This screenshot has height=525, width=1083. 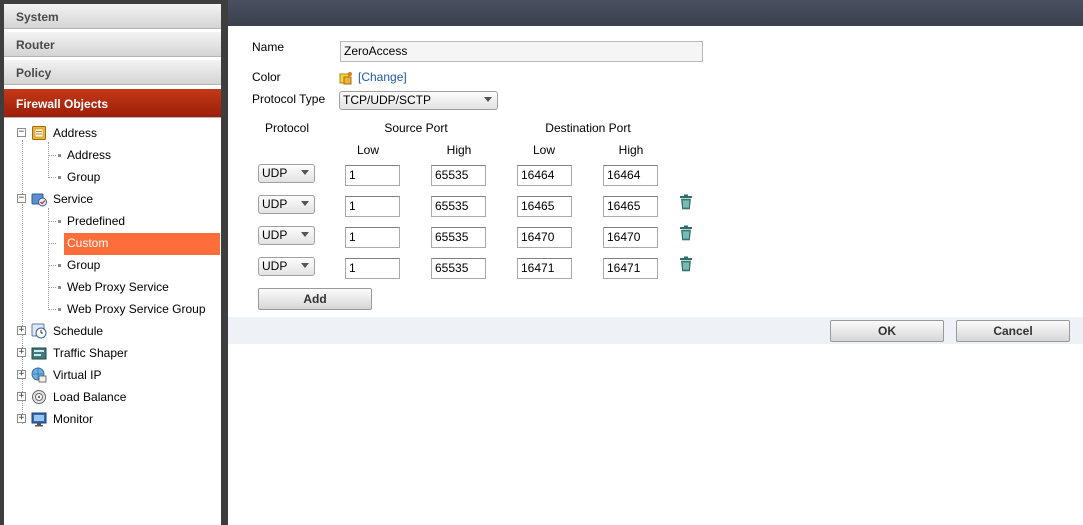 What do you see at coordinates (382, 77) in the screenshot?
I see `color-change-link: [Change]` at bounding box center [382, 77].